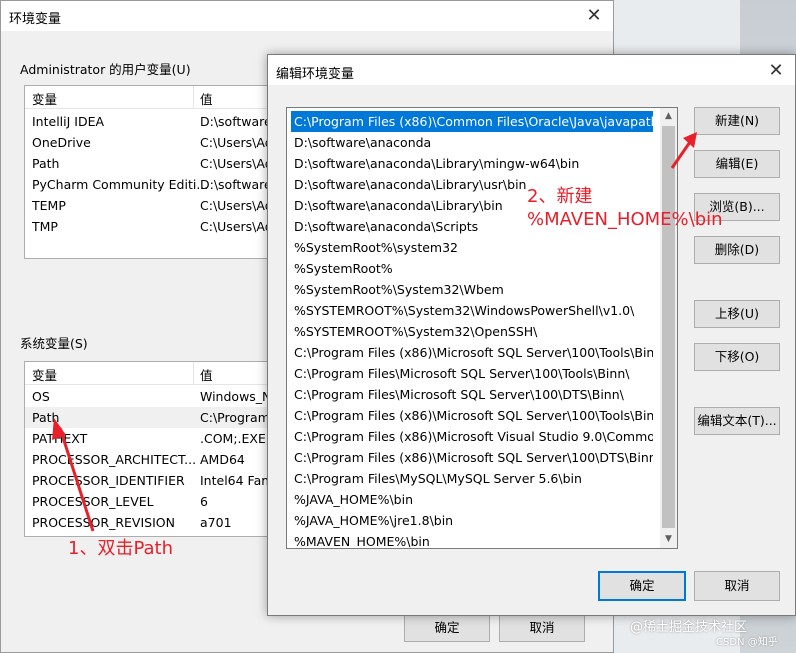 Image resolution: width=796 pixels, height=653 pixels. I want to click on scroll-thumb, so click(668, 327).